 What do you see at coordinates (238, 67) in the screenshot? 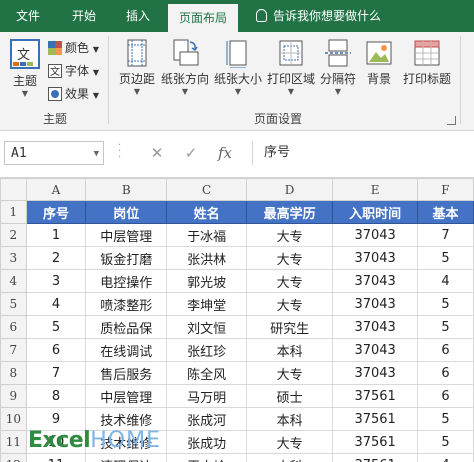
I see `size-button: 纸张大小 ▼` at bounding box center [238, 67].